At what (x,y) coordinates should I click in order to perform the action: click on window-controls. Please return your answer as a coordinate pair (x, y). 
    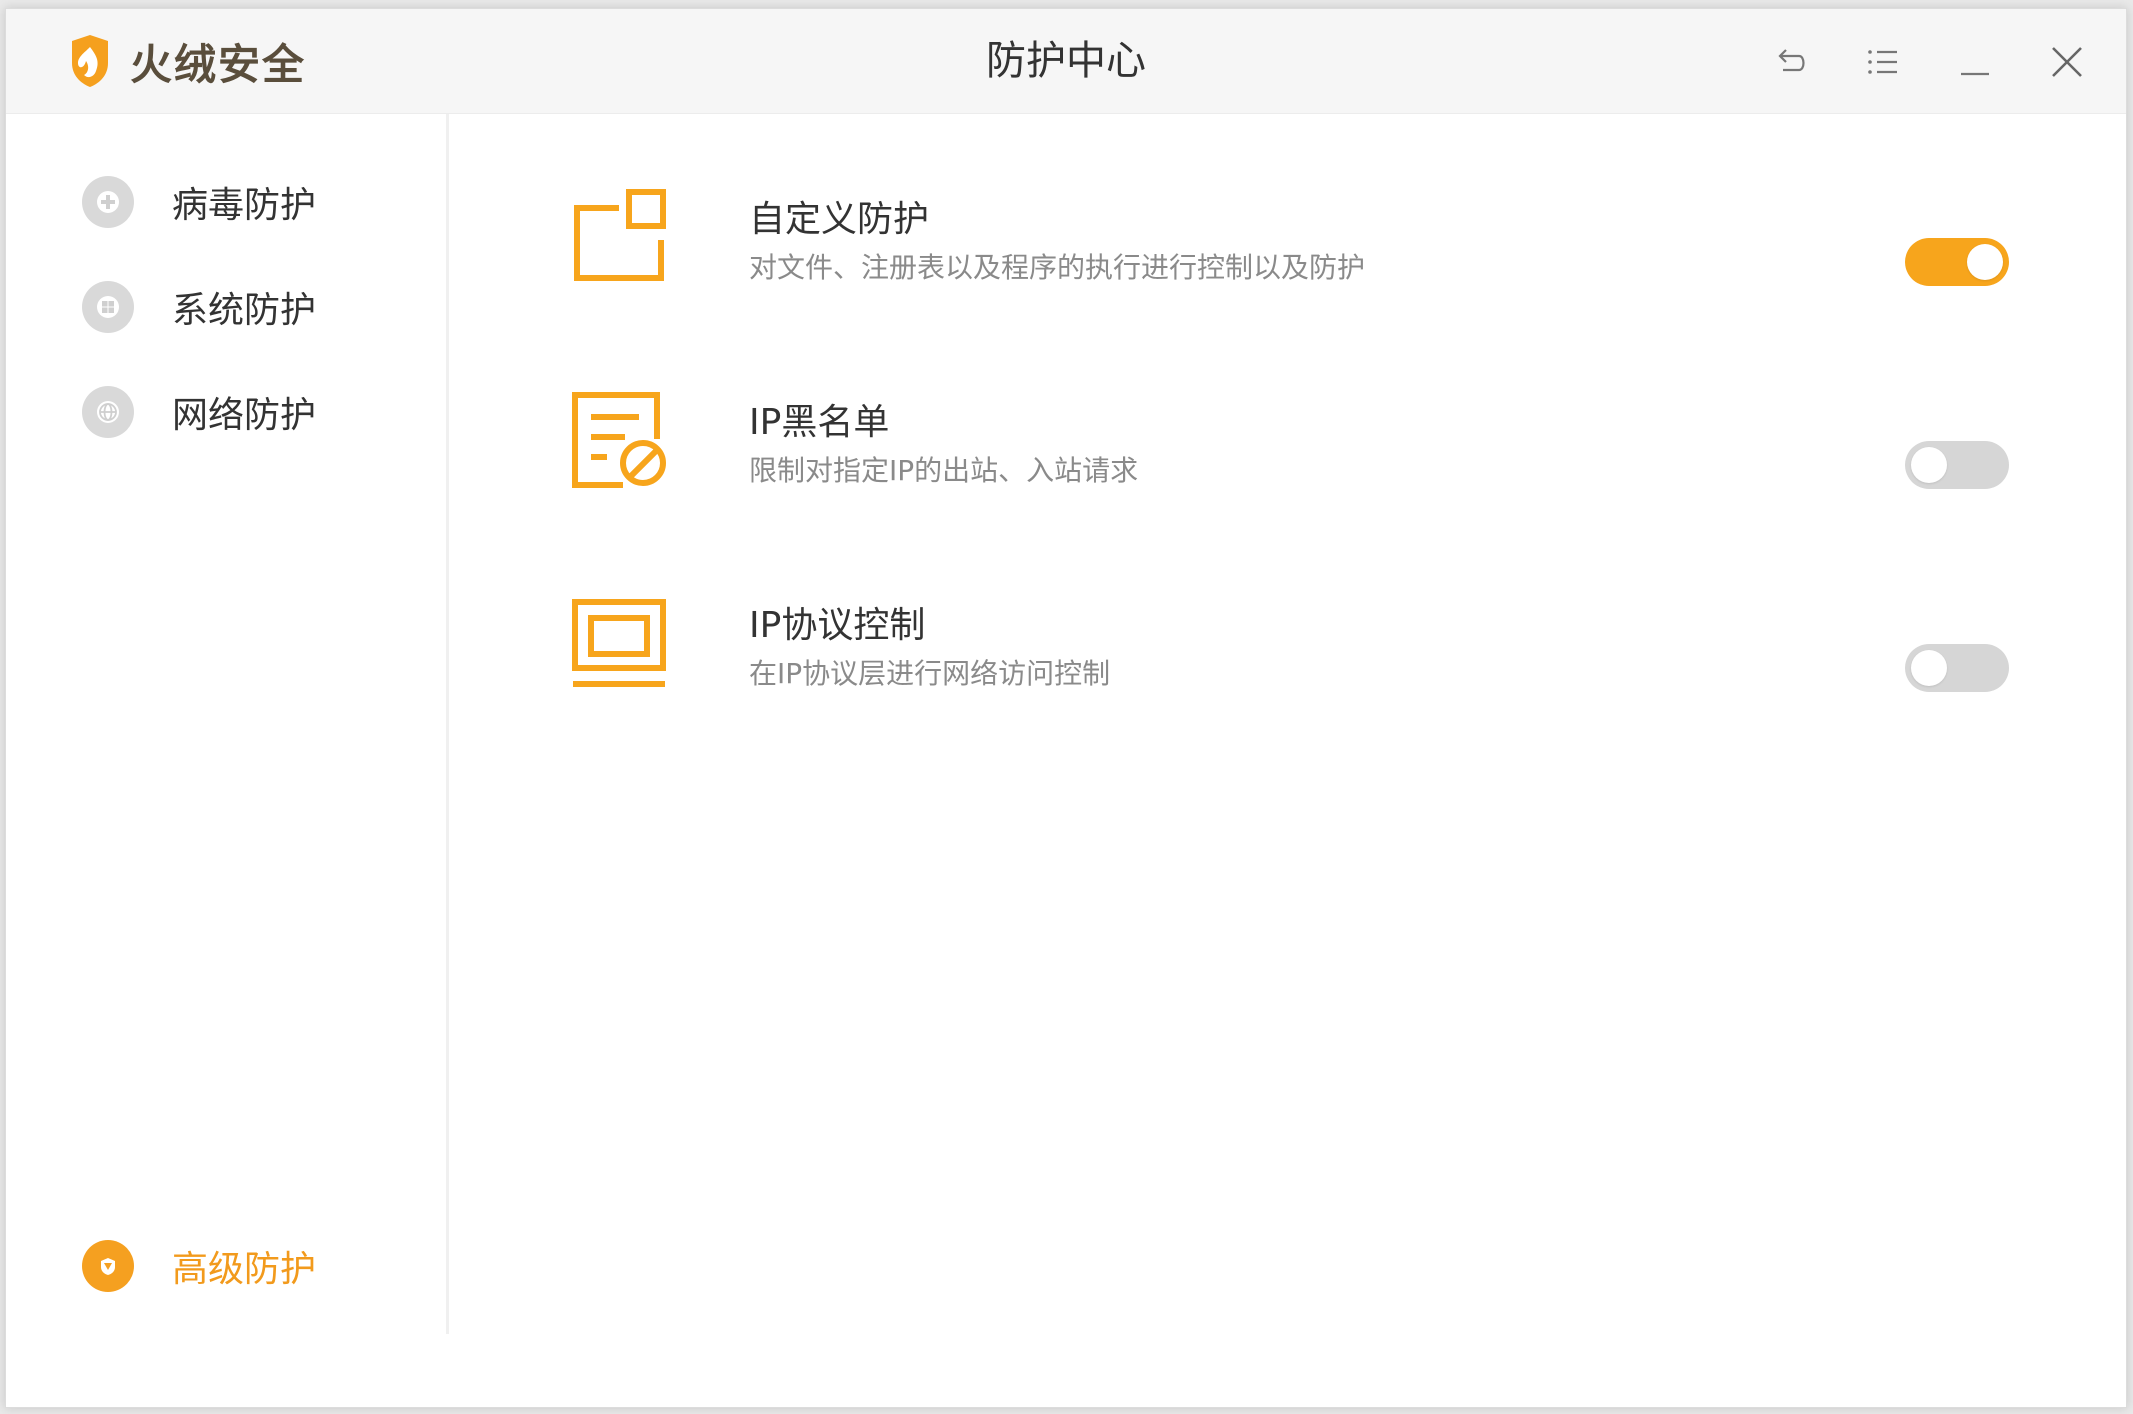
    Looking at the image, I should click on (1908, 62).